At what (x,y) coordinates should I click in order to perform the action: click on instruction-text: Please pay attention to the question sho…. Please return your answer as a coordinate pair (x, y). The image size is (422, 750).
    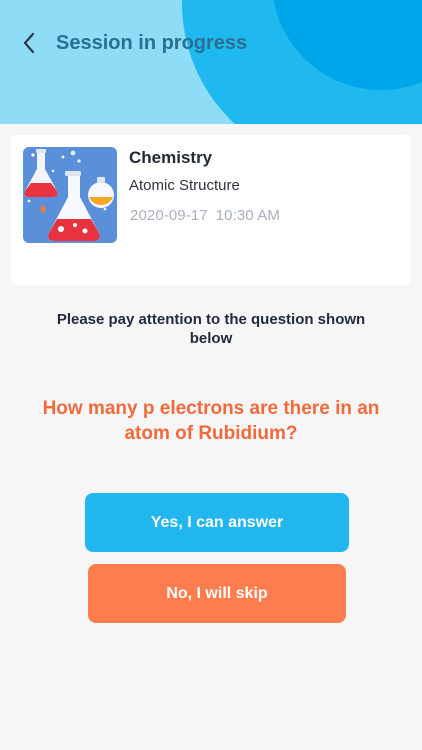
    Looking at the image, I should click on (211, 329).